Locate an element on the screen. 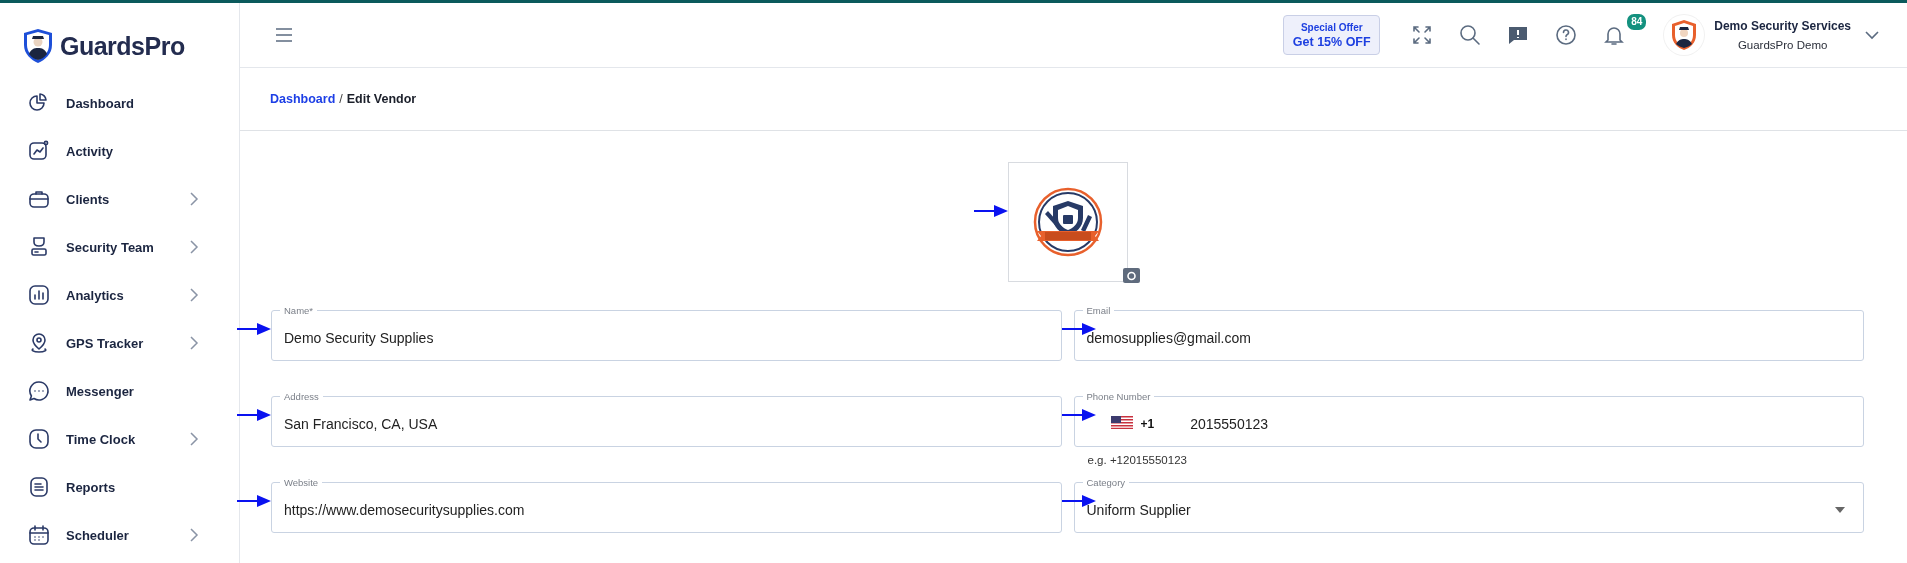 The height and width of the screenshot is (563, 1907). field-label: Email is located at coordinates (1098, 311).